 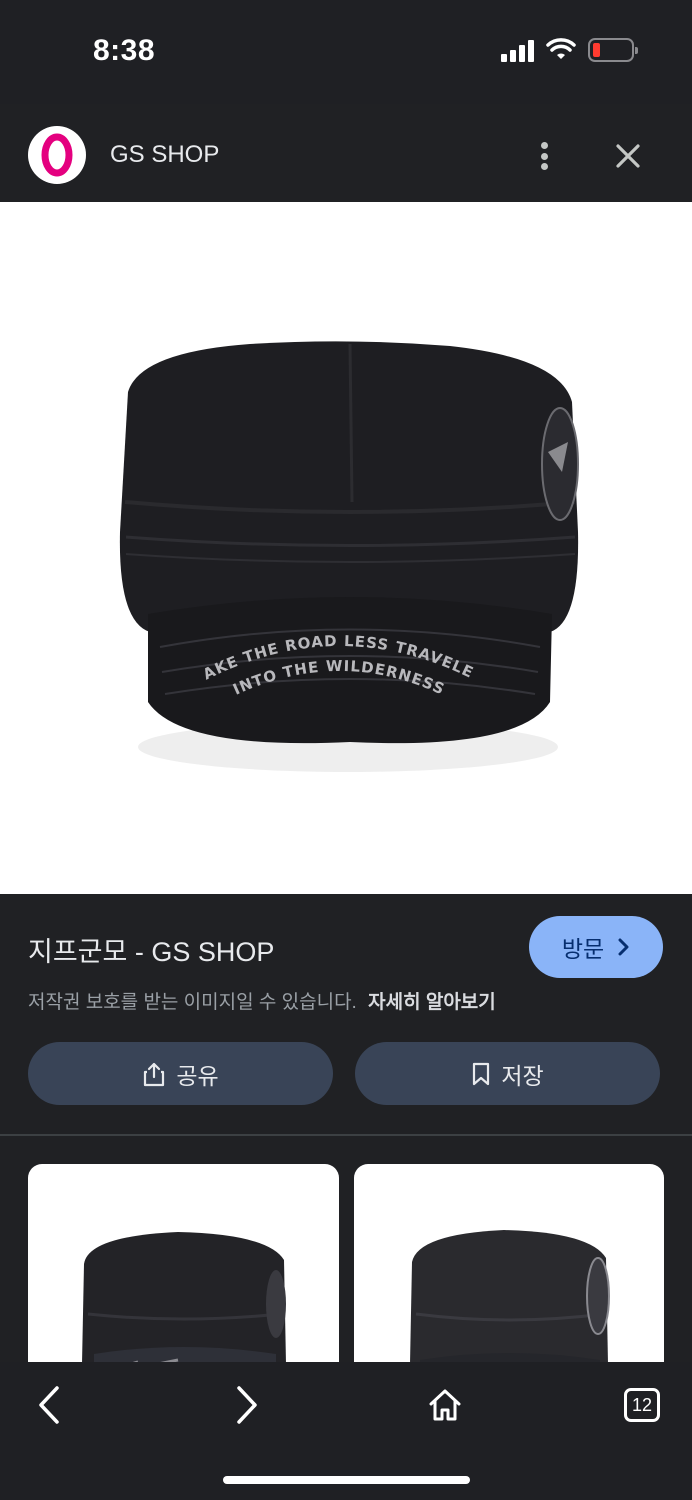 I want to click on copyright-notice: 저작권 보호를 받는 이미지일 수 있습니다. 자세히 알아보기, so click(x=262, y=1000).